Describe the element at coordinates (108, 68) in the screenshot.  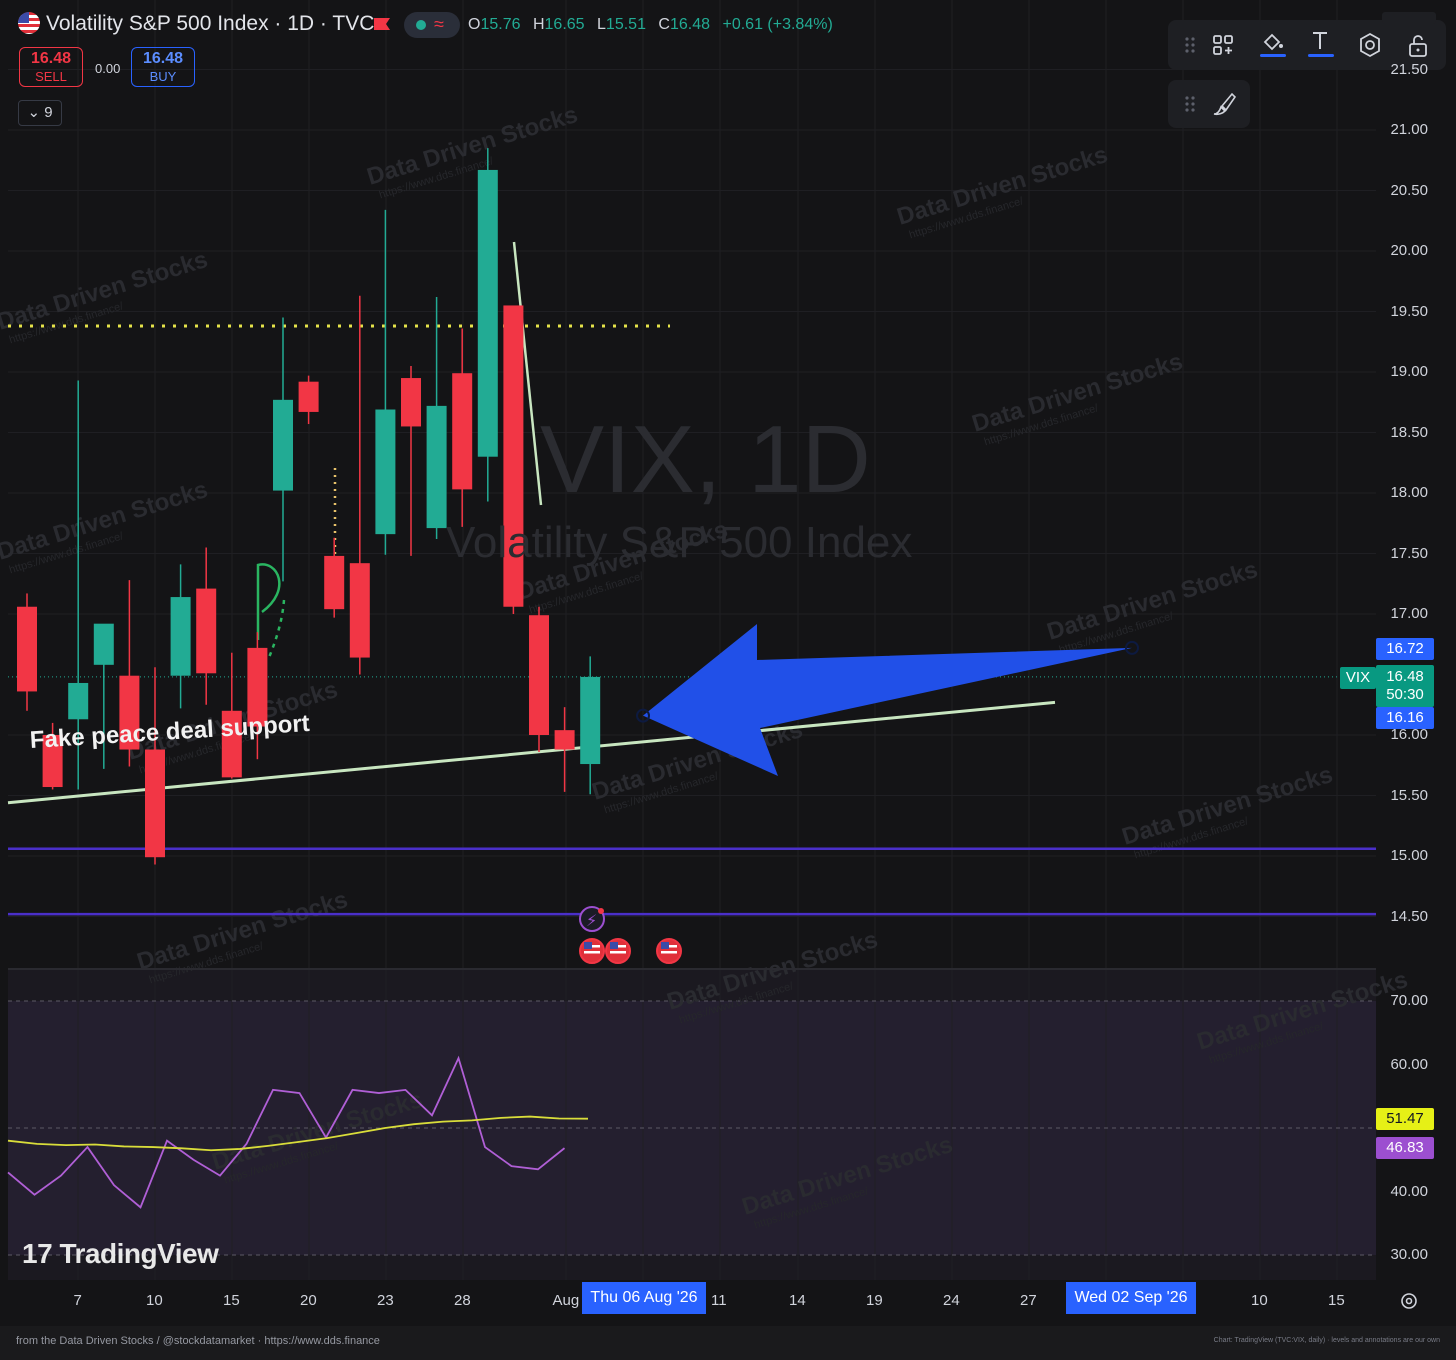
I see `spread-value: 0.00` at that location.